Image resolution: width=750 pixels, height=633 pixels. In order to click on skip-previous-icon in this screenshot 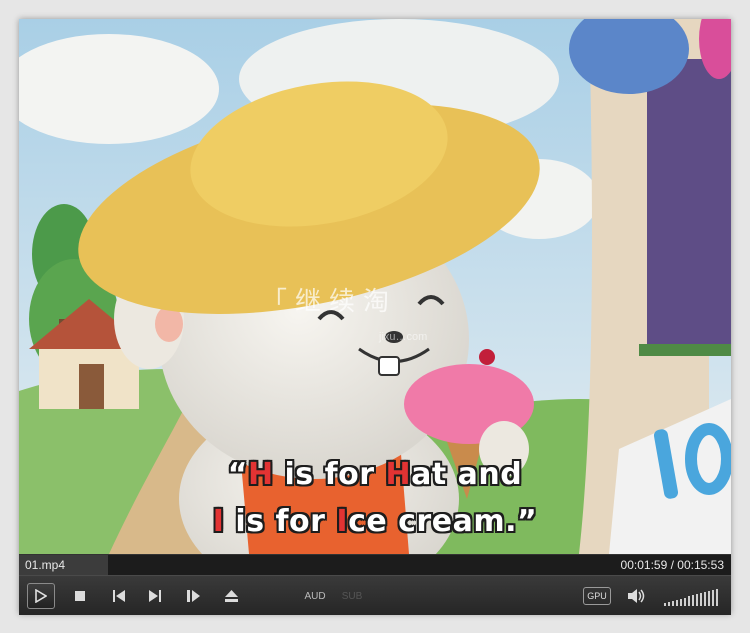, I will do `click(119, 596)`.